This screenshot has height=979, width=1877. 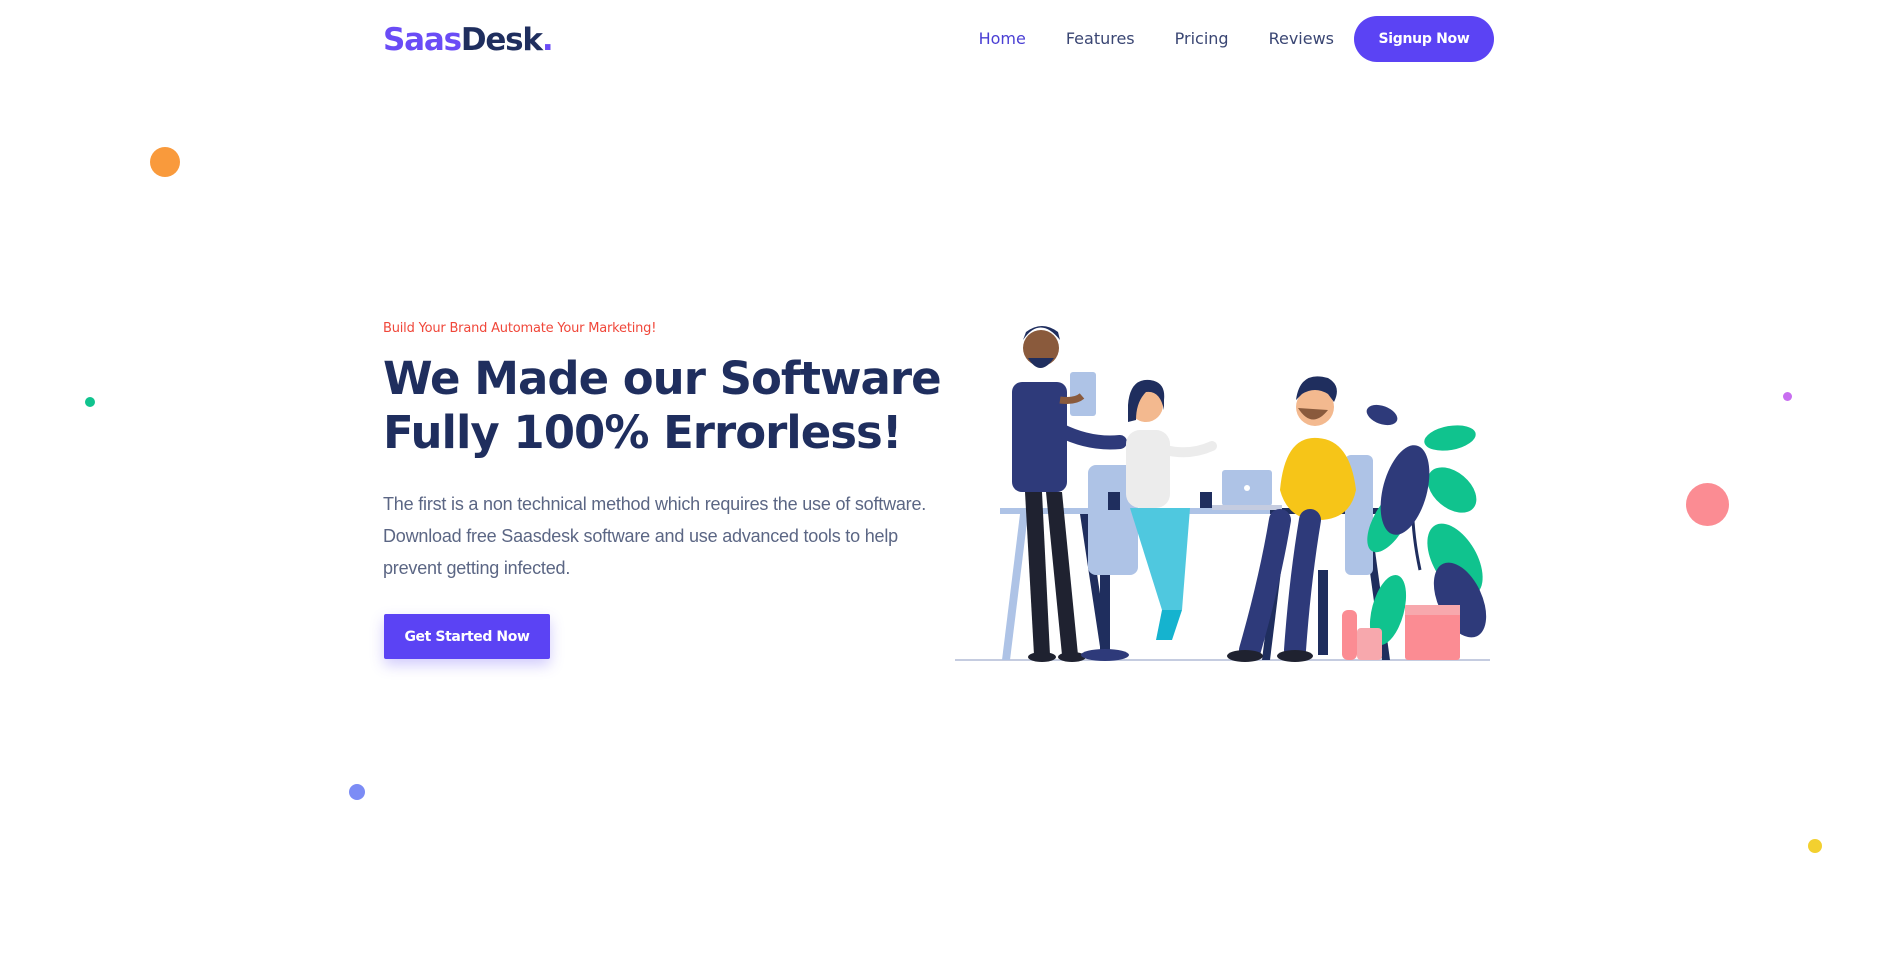 I want to click on main-nav: Home Features Pricing Reviews Signup Now, so click(x=1236, y=39).